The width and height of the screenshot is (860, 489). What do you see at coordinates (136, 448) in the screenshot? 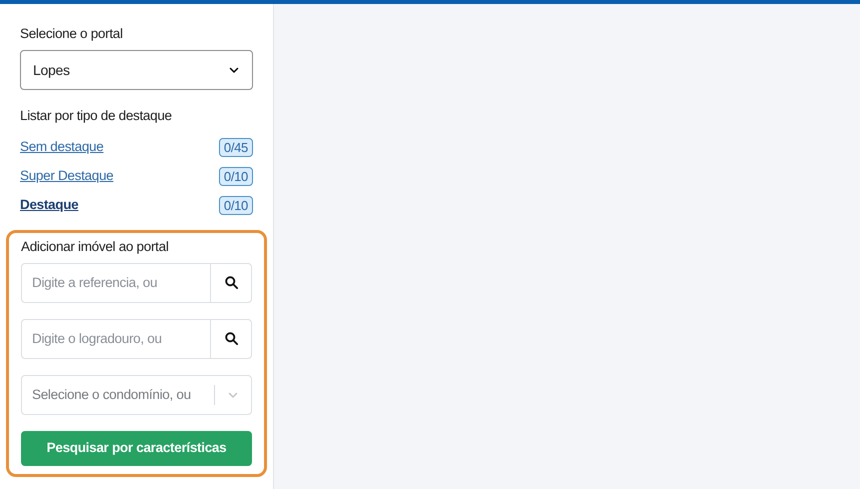
I see `search-by-features-button: Pesquisar por características` at bounding box center [136, 448].